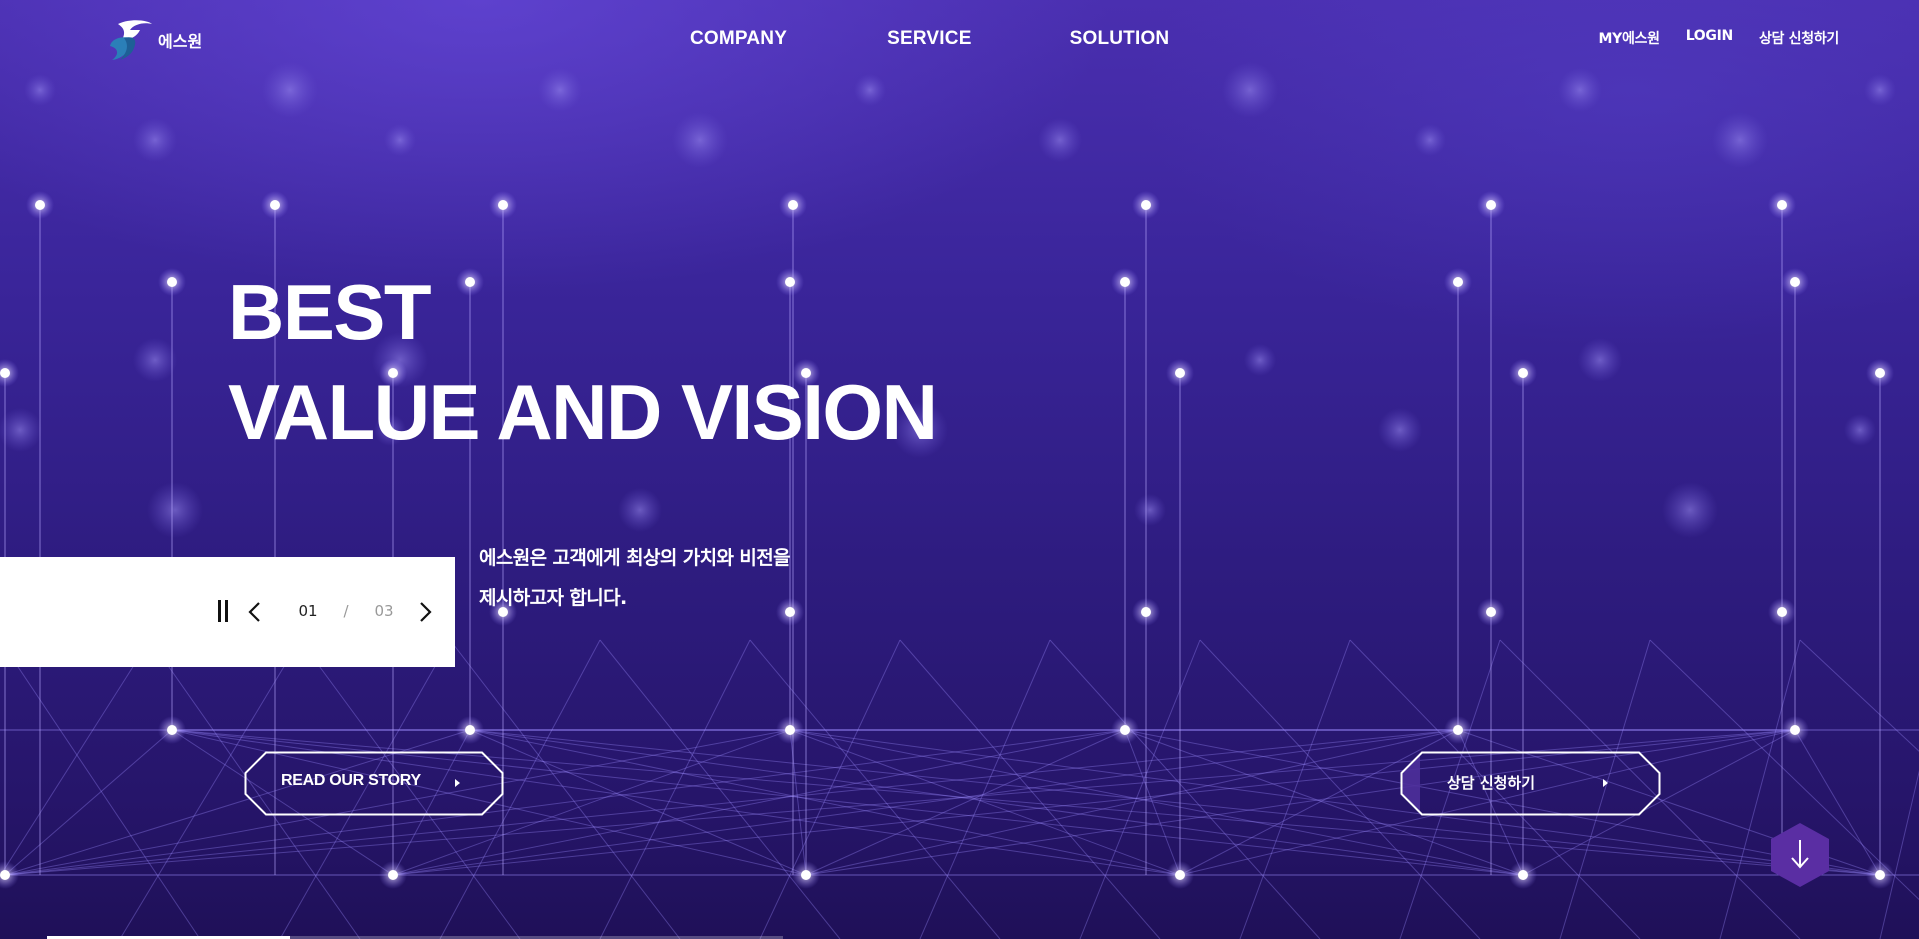  Describe the element at coordinates (255, 612) in the screenshot. I see `chevron-left-icon` at that location.